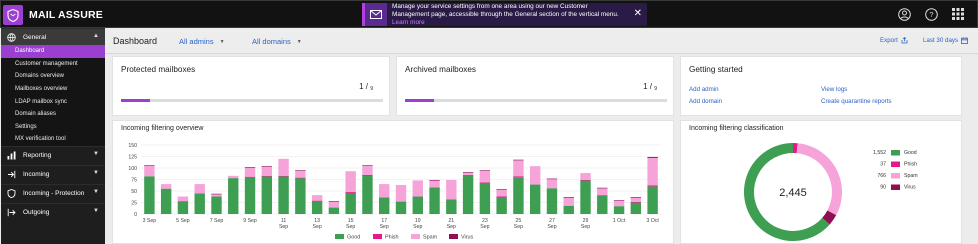 The image size is (978, 244). I want to click on view-logs-link: View logs, so click(834, 89).